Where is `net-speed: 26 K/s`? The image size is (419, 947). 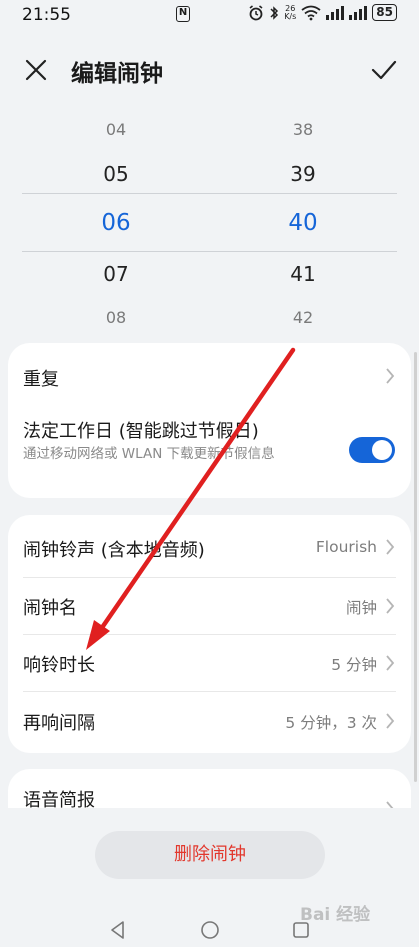
net-speed: 26 K/s is located at coordinates (290, 12).